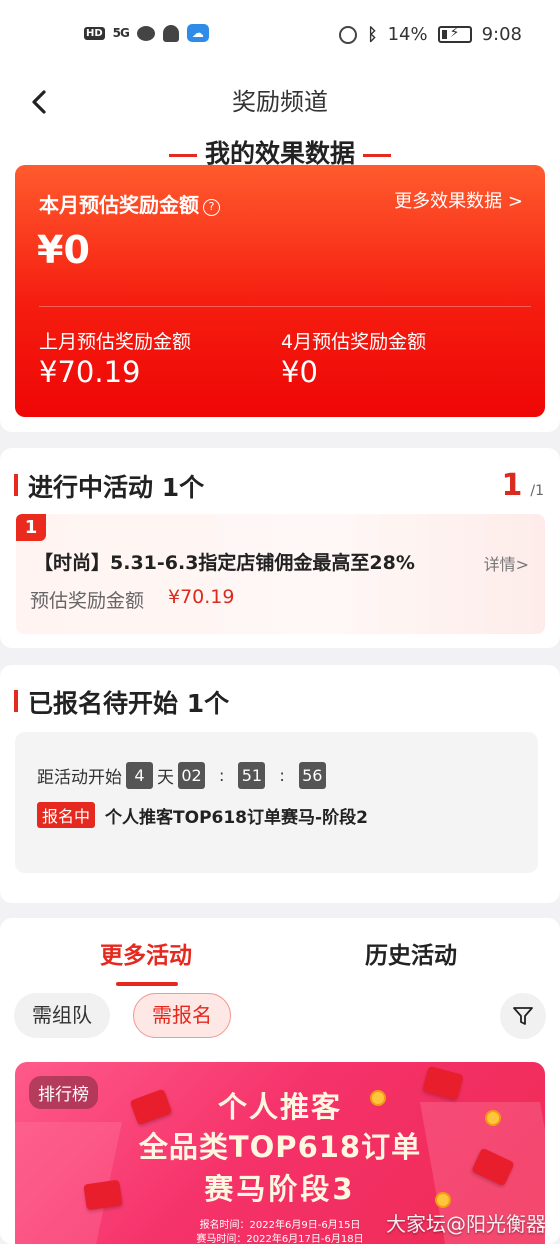 Image resolution: width=560 pixels, height=1244 pixels. Describe the element at coordinates (407, 34) in the screenshot. I see `battery-percent: 14%` at that location.